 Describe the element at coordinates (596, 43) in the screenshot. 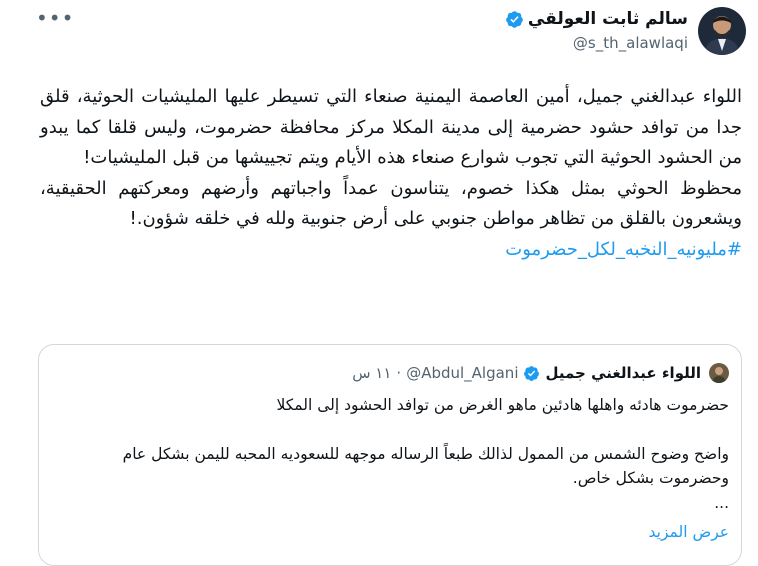

I see `author-handle: @s_th_alawlaqi` at that location.